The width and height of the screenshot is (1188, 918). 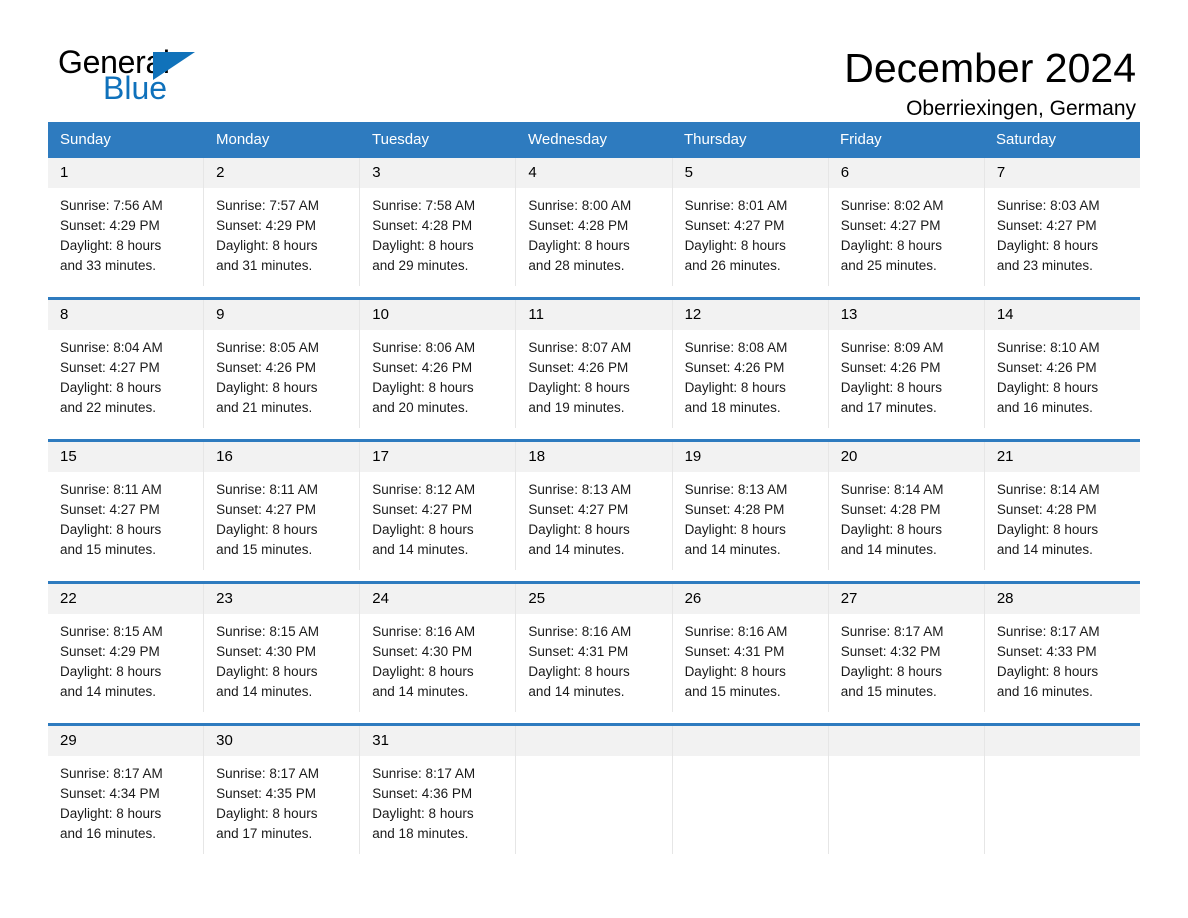 I want to click on general-blue-logo: General Blue, so click(x=133, y=76).